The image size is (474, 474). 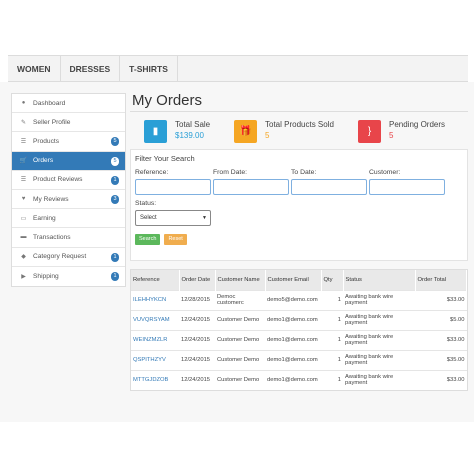 What do you see at coordinates (417, 124) in the screenshot?
I see `stat-label: Pending Orders` at bounding box center [417, 124].